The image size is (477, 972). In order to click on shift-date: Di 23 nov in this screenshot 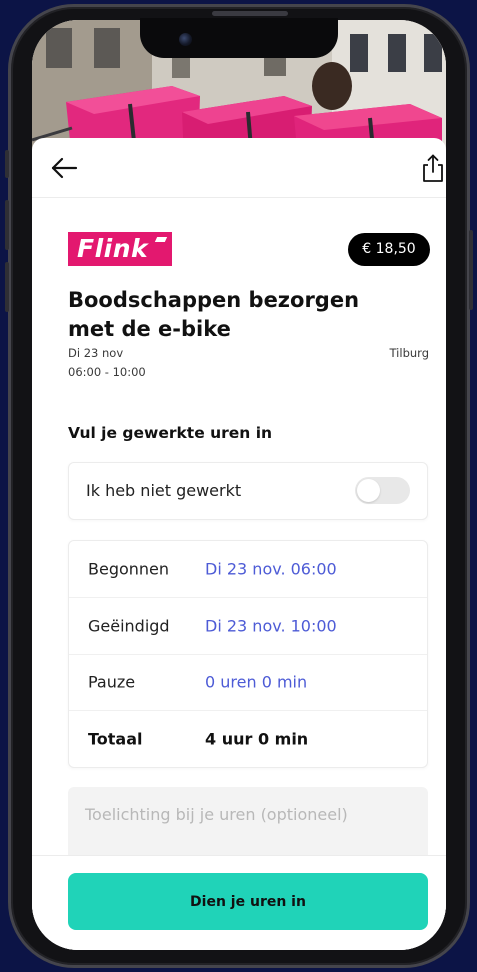, I will do `click(96, 353)`.